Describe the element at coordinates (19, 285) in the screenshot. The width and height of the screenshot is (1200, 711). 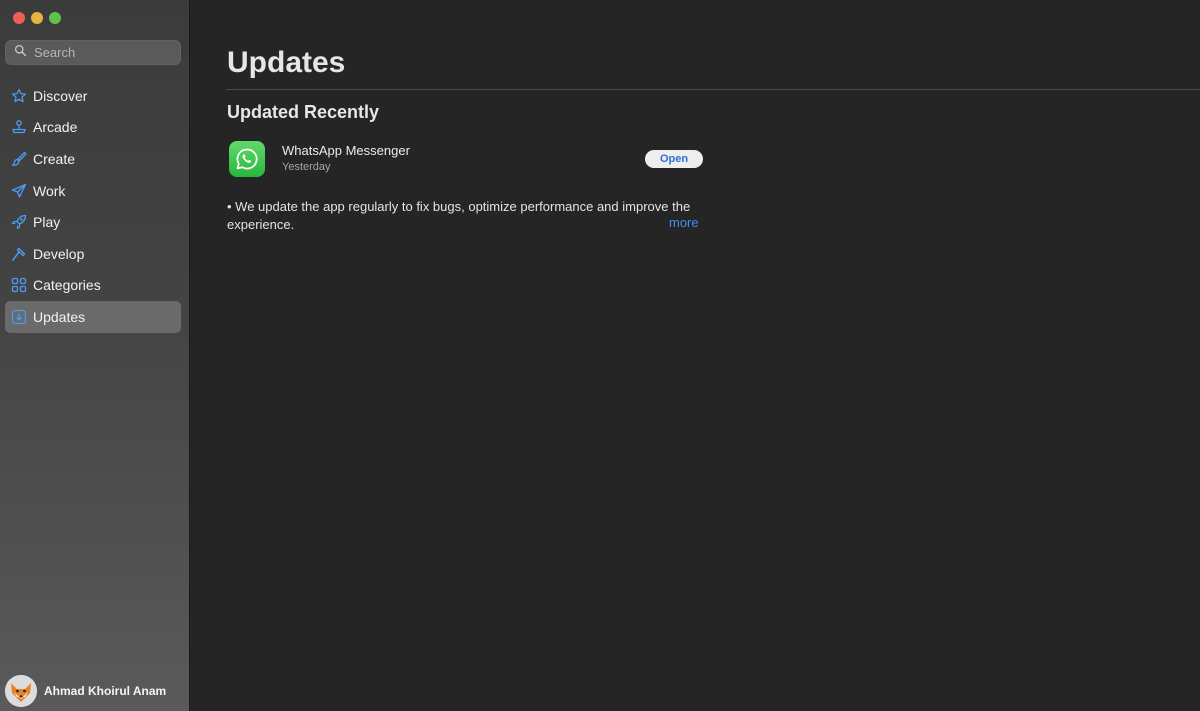
I see `grid-icon` at that location.